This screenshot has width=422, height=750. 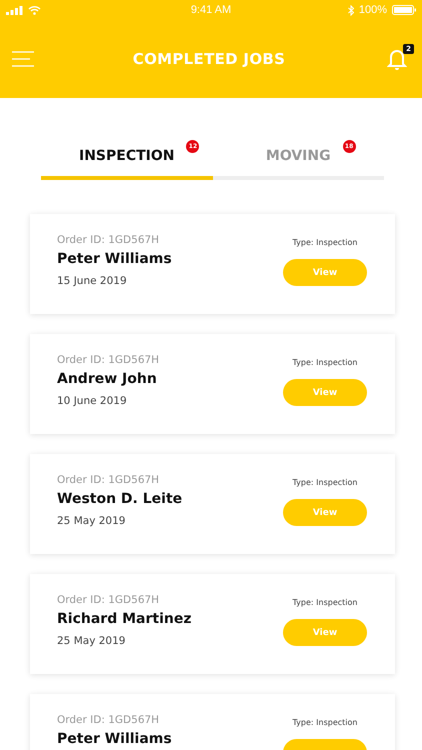 I want to click on customer-name: Weston D. Leite, so click(x=119, y=499).